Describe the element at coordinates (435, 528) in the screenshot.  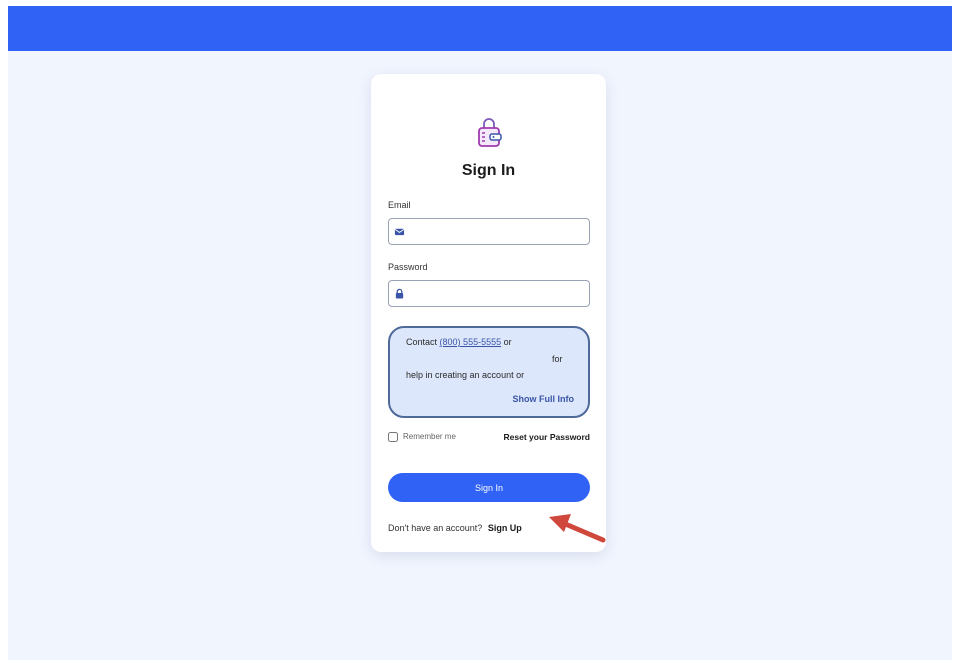
I see `no-account-text: Don't have an account?` at that location.